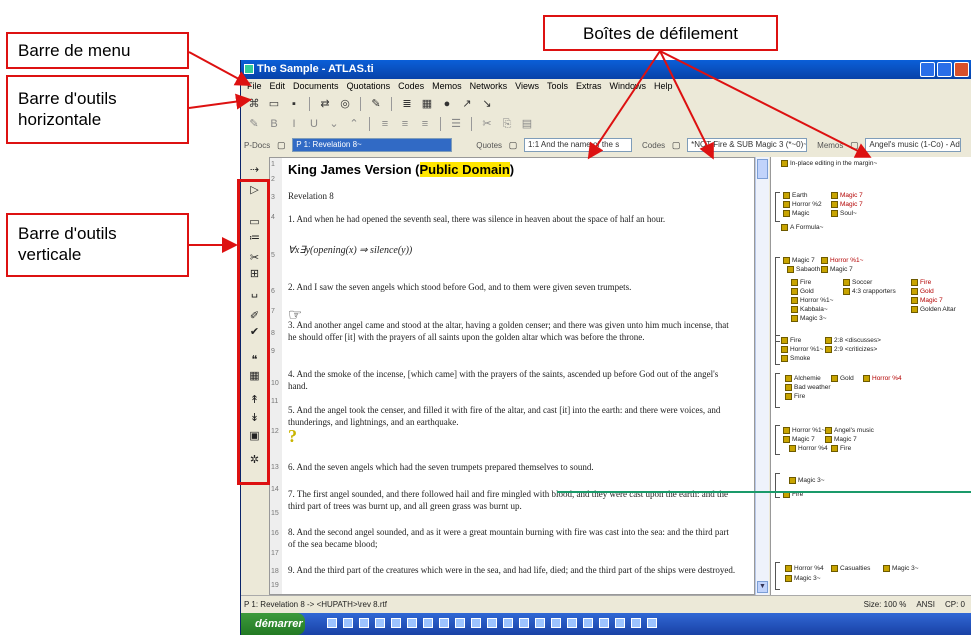 The width and height of the screenshot is (971, 635). What do you see at coordinates (849, 431) in the screenshot?
I see `margin-code: Angel's music` at bounding box center [849, 431].